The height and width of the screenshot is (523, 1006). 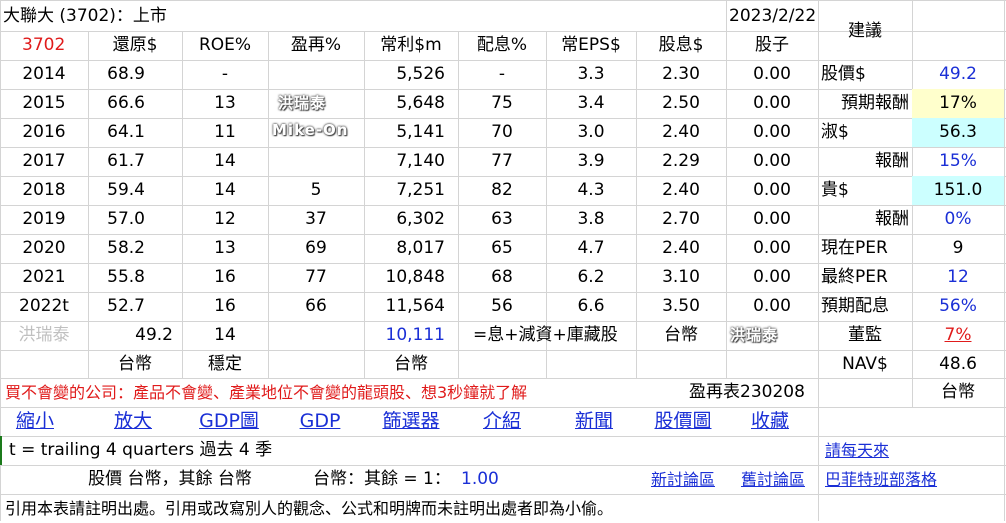 What do you see at coordinates (85, 16) in the screenshot?
I see `company-title: 大聯大 (3702)：上市` at bounding box center [85, 16].